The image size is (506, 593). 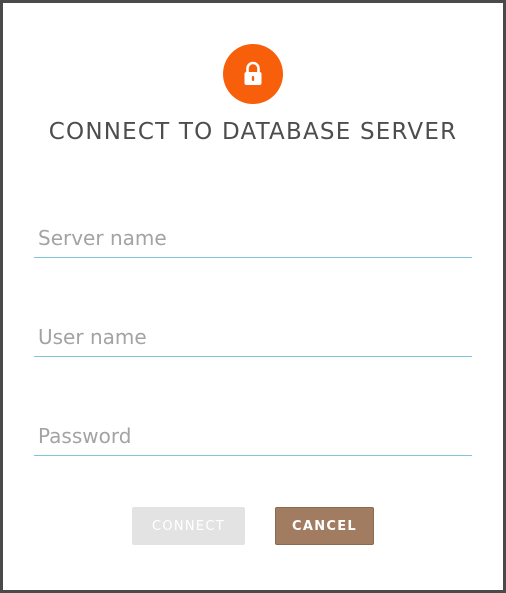 I want to click on lock-icon, so click(x=253, y=74).